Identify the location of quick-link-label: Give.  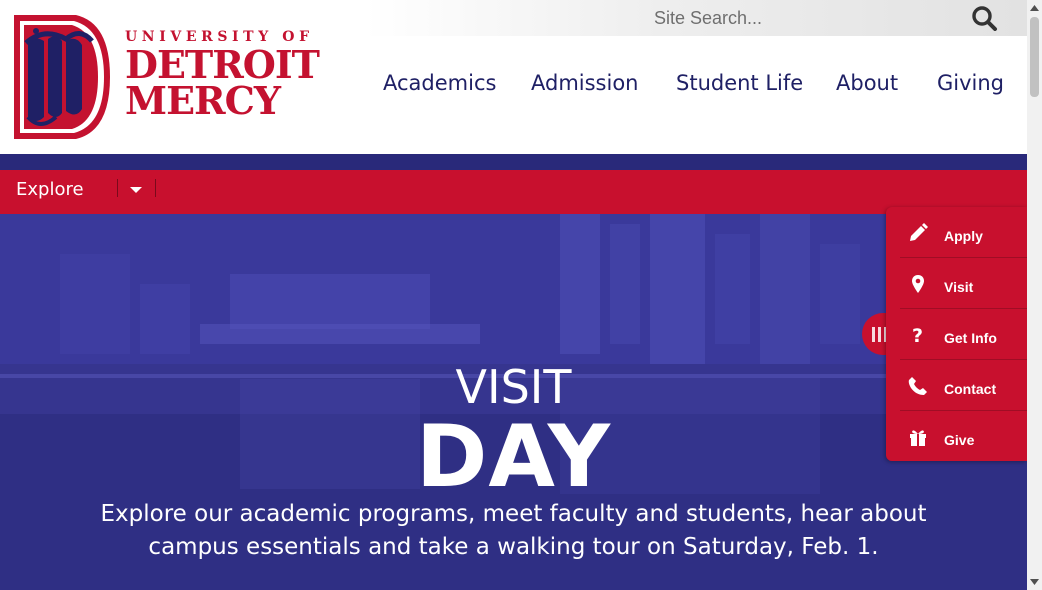
(959, 440).